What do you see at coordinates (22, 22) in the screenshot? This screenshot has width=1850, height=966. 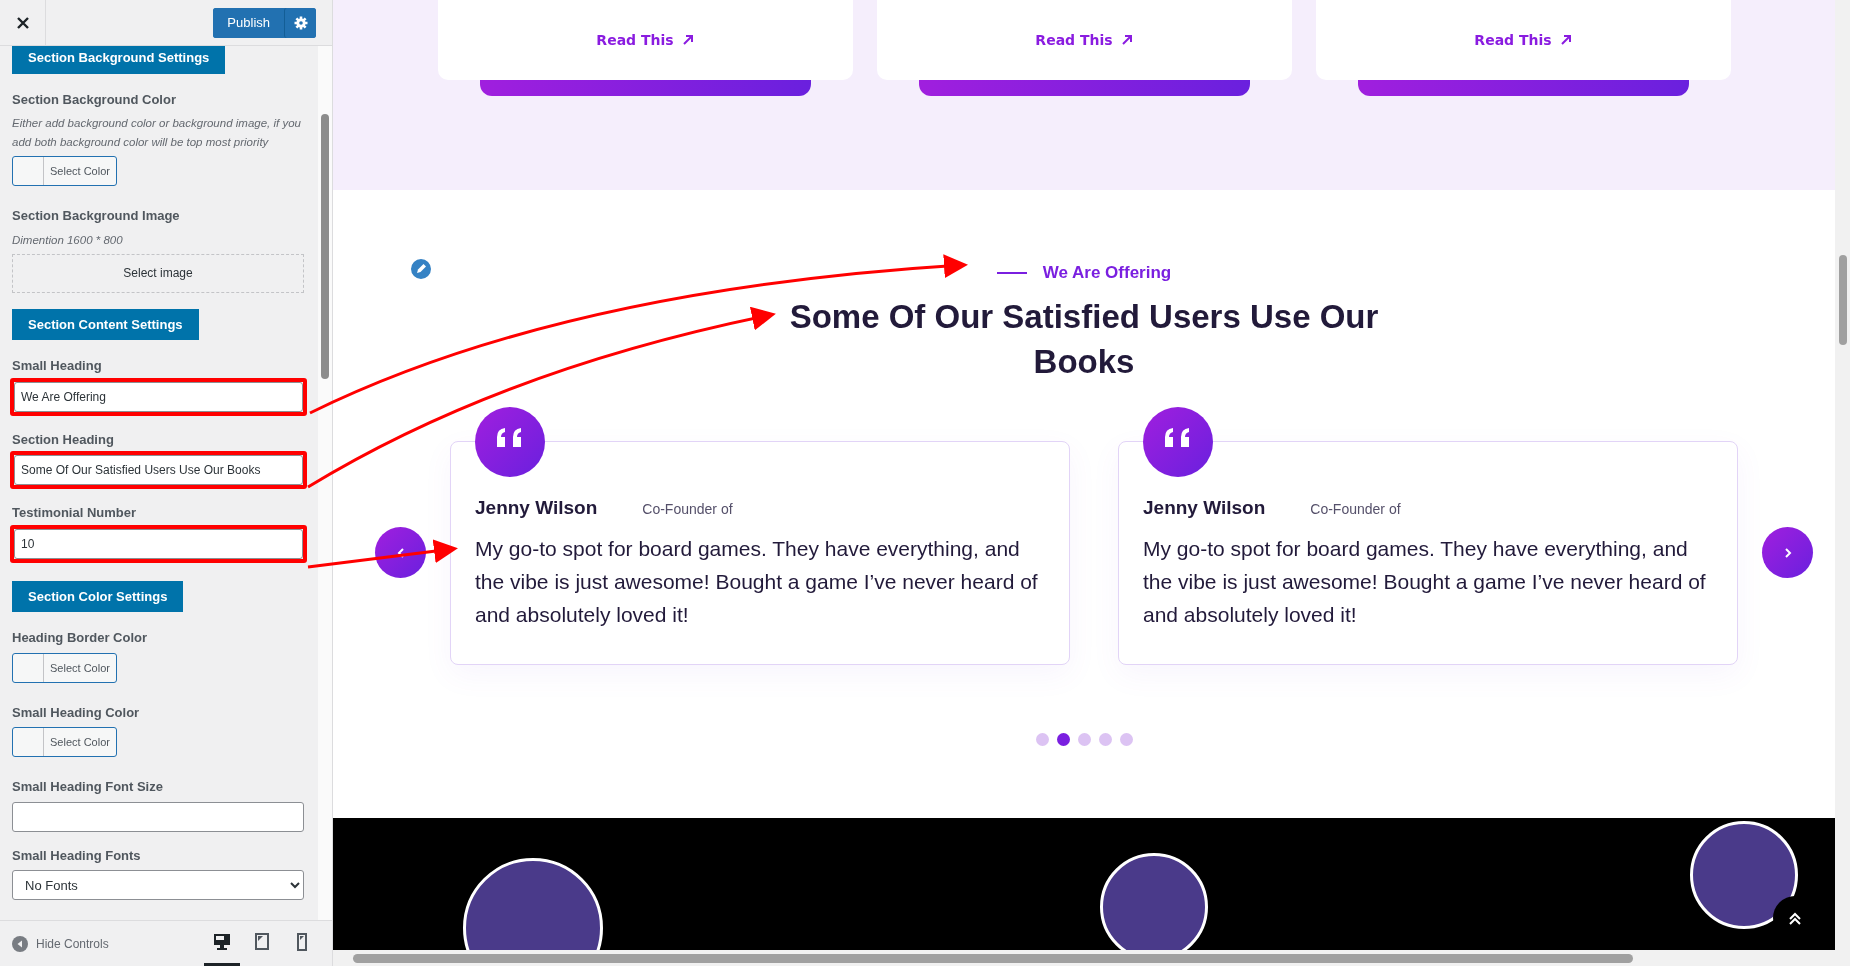 I see `close-icon` at bounding box center [22, 22].